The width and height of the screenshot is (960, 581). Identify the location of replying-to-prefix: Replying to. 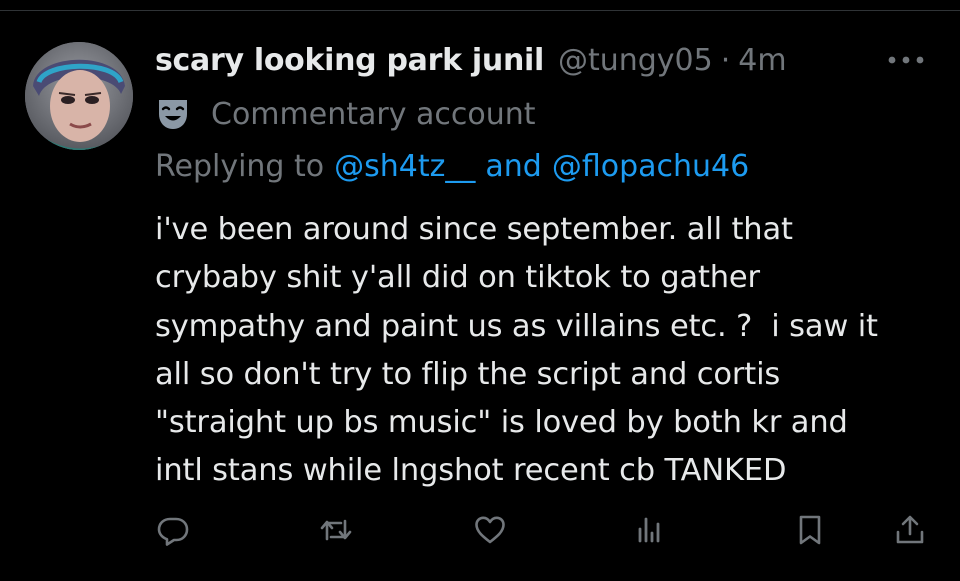
(240, 166).